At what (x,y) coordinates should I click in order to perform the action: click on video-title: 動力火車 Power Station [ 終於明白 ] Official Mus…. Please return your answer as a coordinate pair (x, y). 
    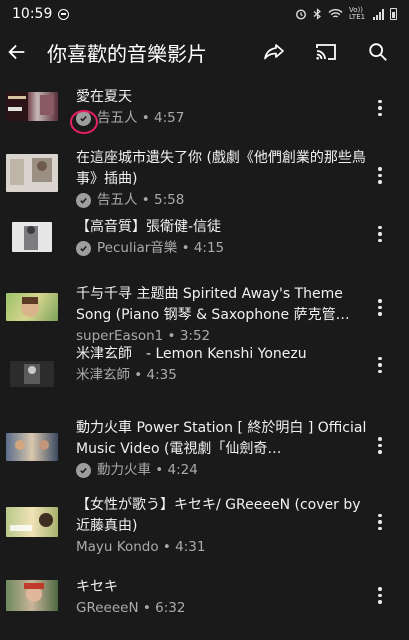
    Looking at the image, I should click on (224, 439).